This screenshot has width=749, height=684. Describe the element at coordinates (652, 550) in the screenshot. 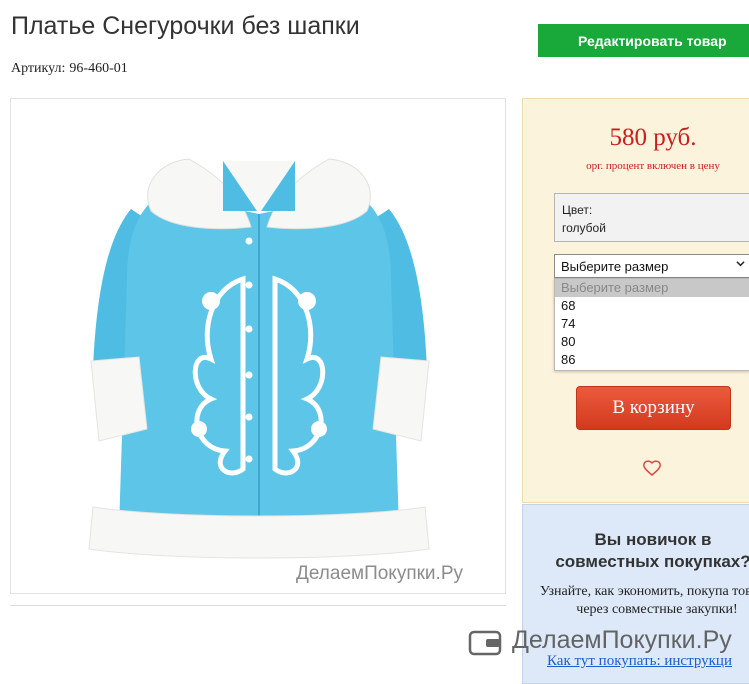

I see `newbie-title: Вы новичок в совместных покупках?` at that location.